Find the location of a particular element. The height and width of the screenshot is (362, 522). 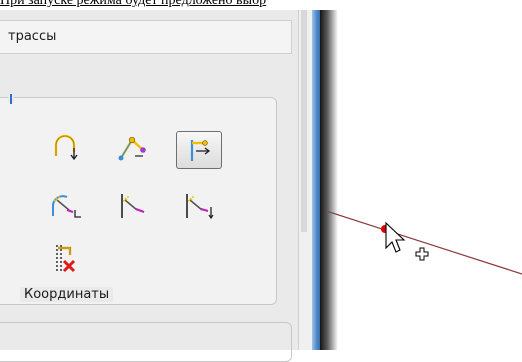

branch-icon is located at coordinates (132, 148).